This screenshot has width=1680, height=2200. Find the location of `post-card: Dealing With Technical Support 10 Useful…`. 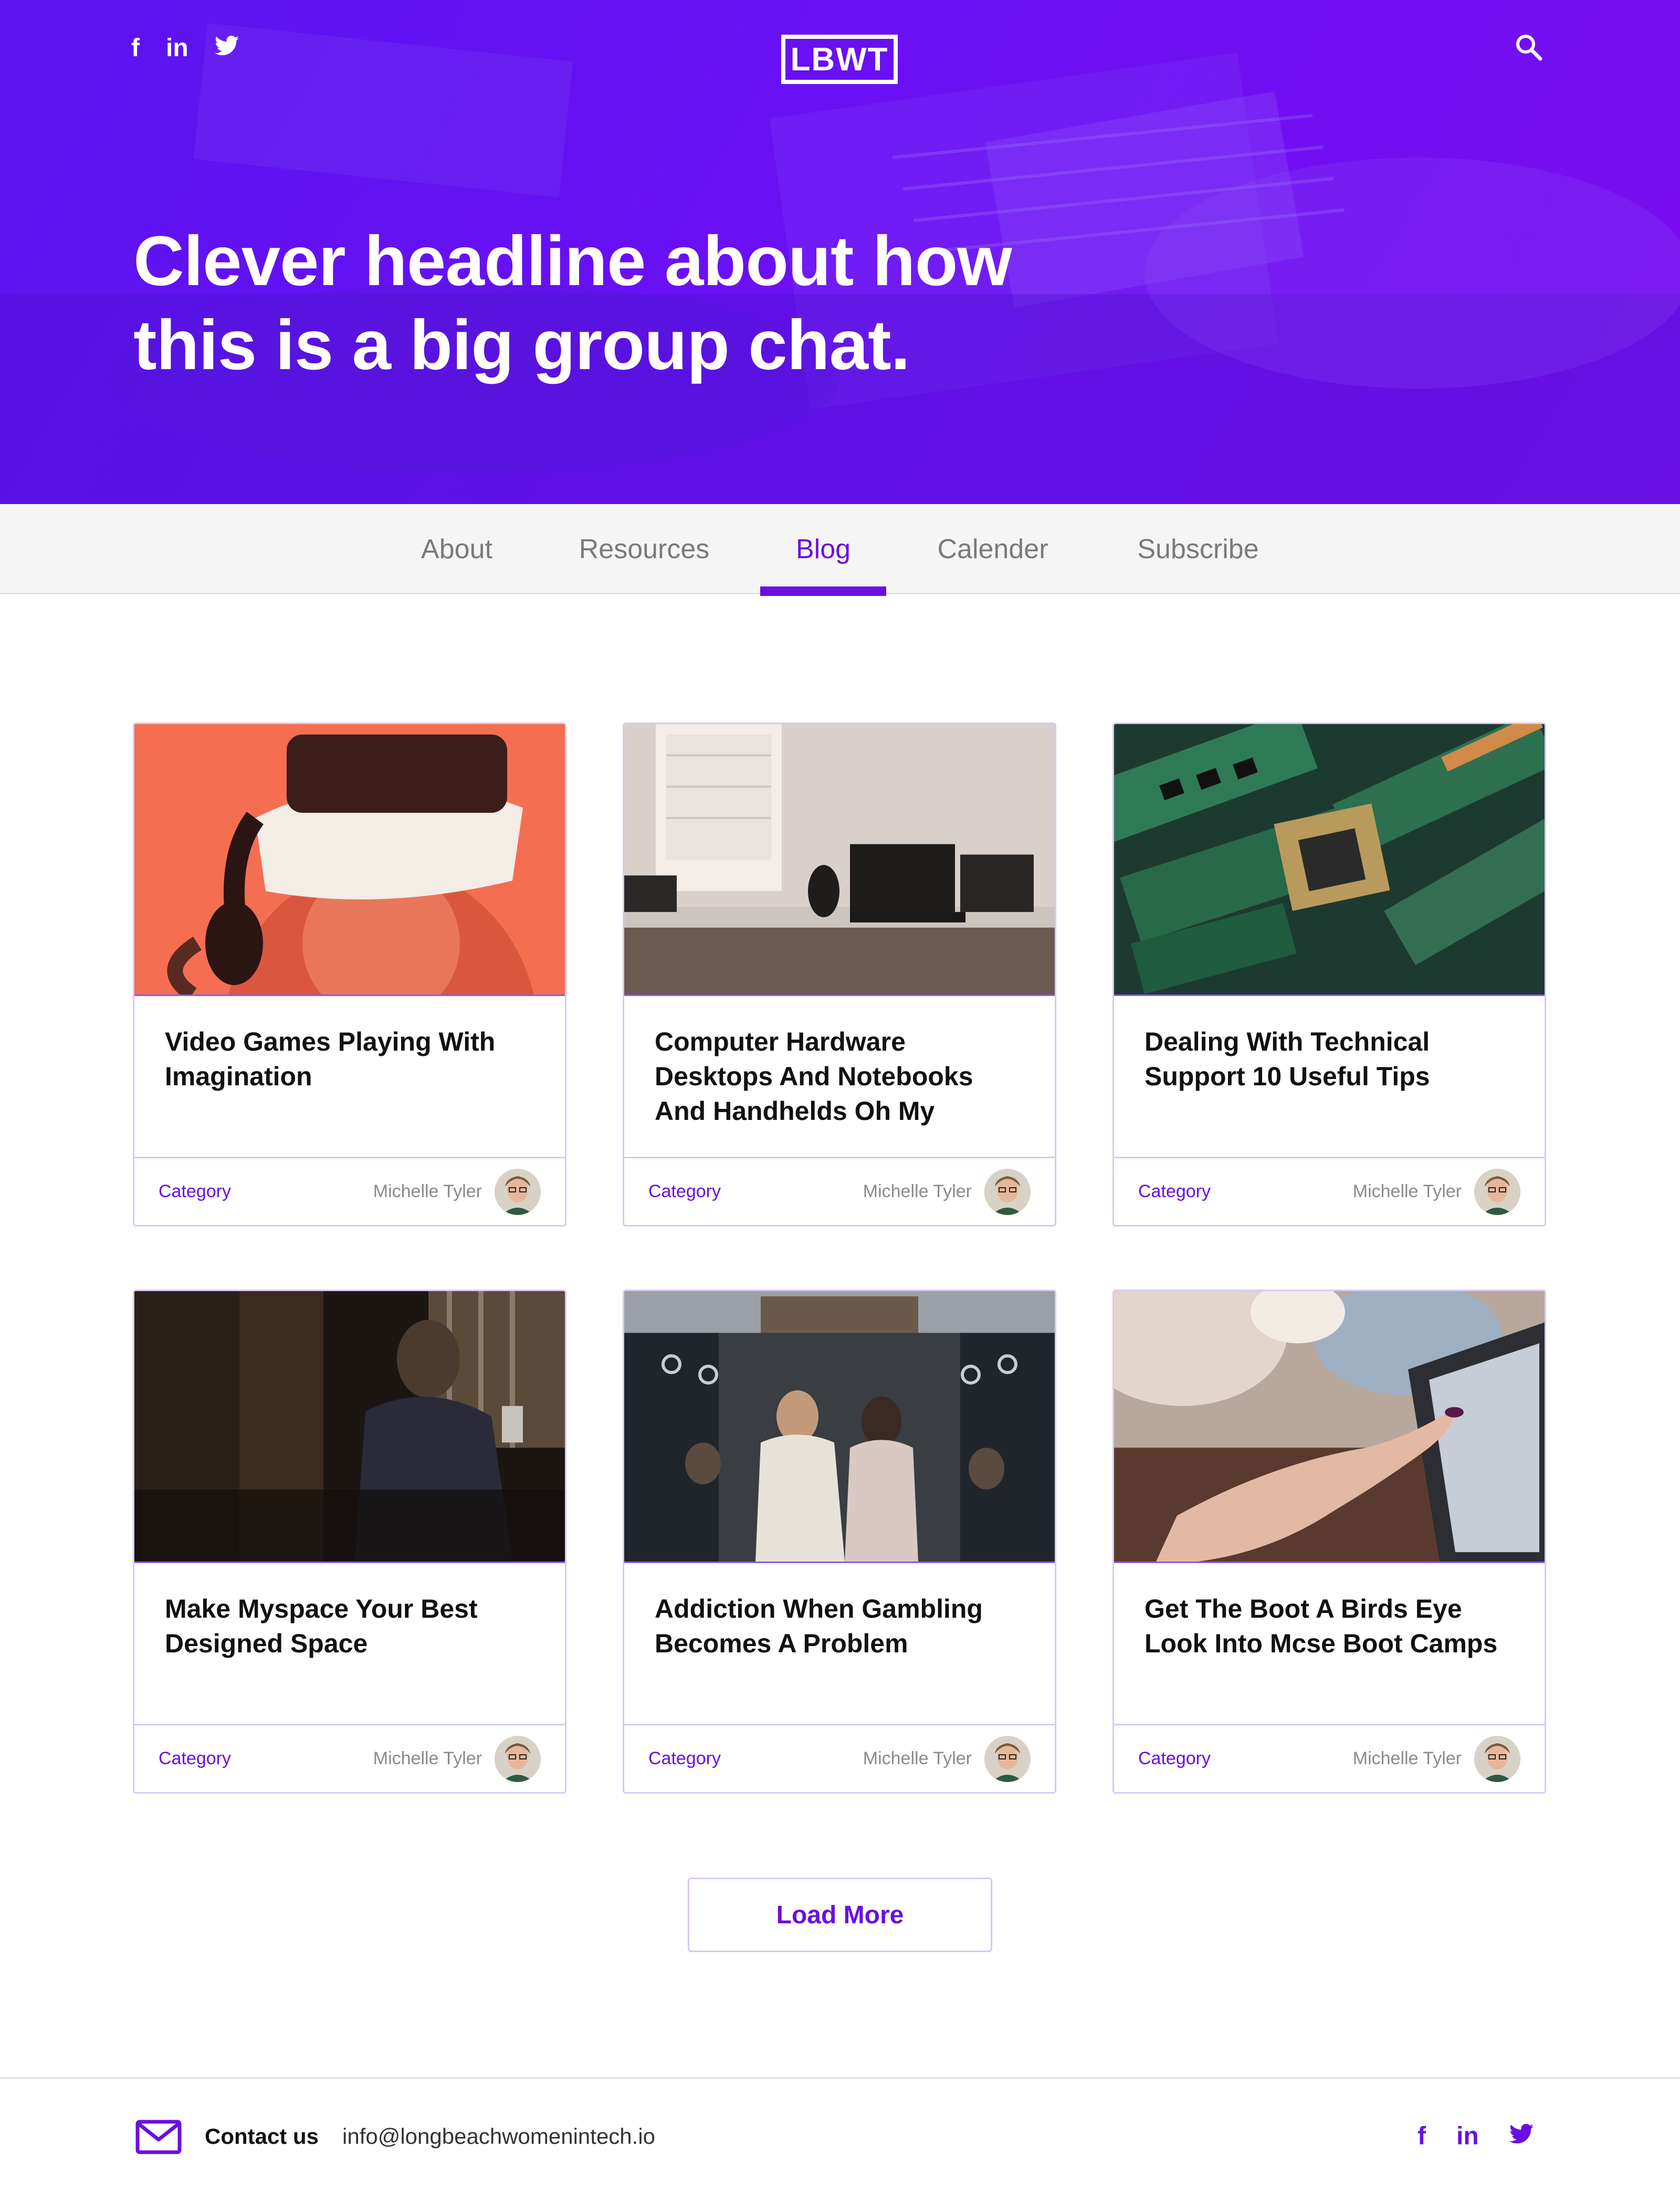

post-card: Dealing With Technical Support 10 Useful… is located at coordinates (1329, 974).